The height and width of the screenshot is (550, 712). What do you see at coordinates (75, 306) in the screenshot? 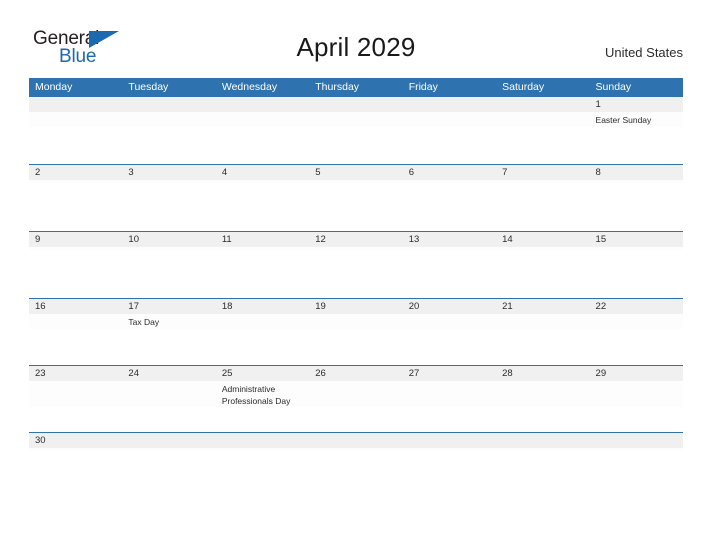
I see `day-number: 16` at bounding box center [75, 306].